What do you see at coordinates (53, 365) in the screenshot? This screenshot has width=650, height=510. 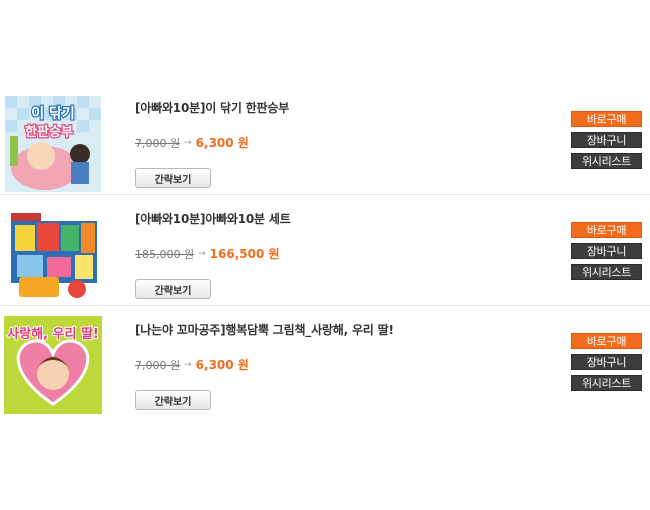 I see `product-thumbnail: 사랑해, 우리 딸!` at bounding box center [53, 365].